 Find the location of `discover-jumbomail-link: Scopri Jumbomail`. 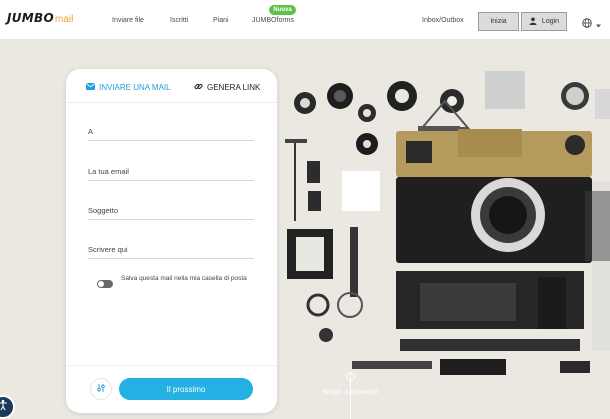

discover-jumbomail-link: Scopri Jumbomail is located at coordinates (350, 392).